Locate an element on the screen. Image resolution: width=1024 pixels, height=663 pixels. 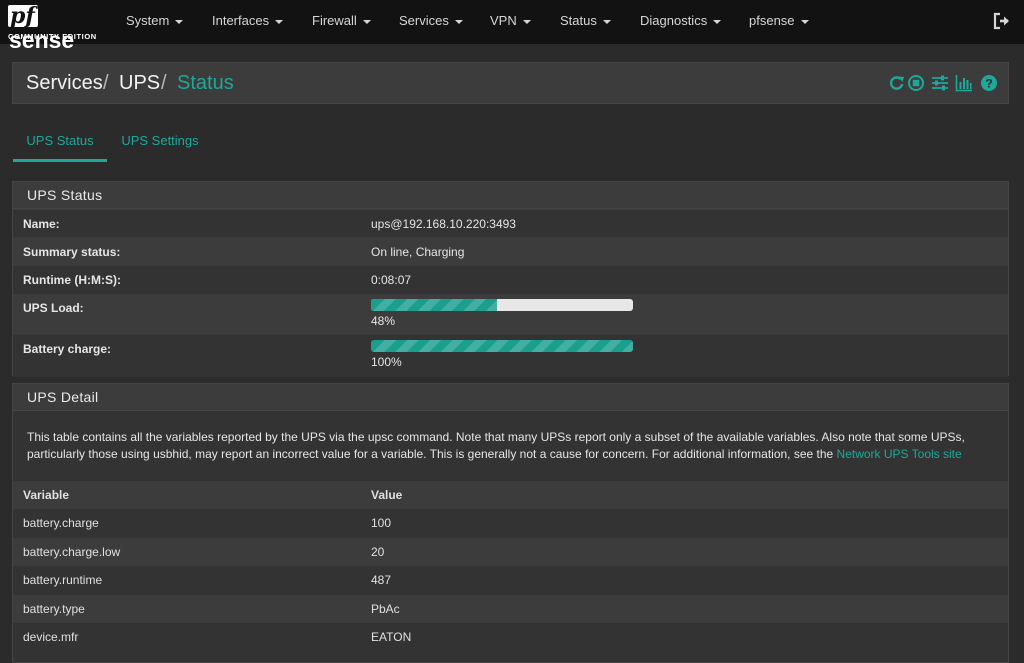
table-row: battery.charge.low 20 is located at coordinates (510, 552).